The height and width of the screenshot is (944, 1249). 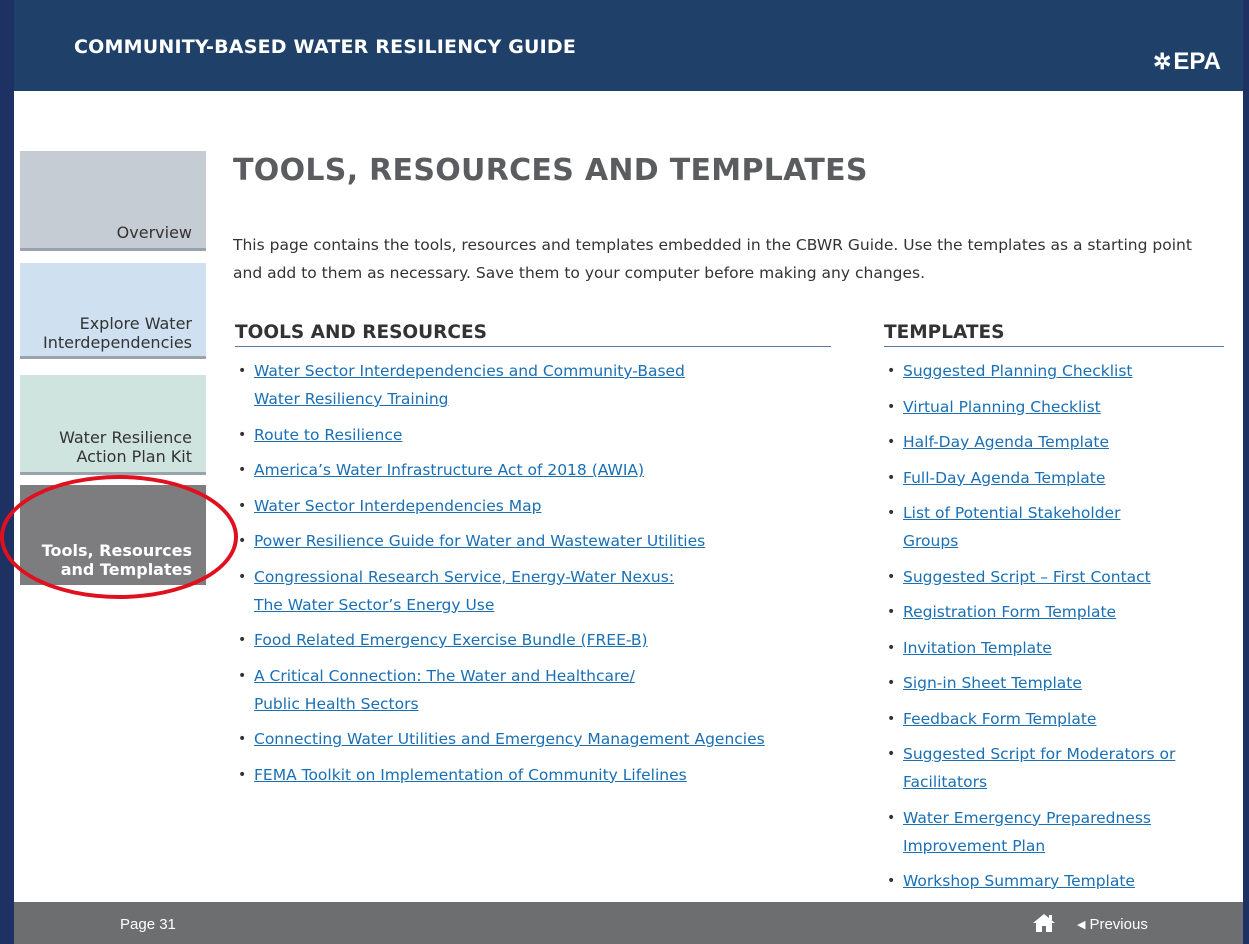 What do you see at coordinates (7, 472) in the screenshot?
I see `left-frame` at bounding box center [7, 472].